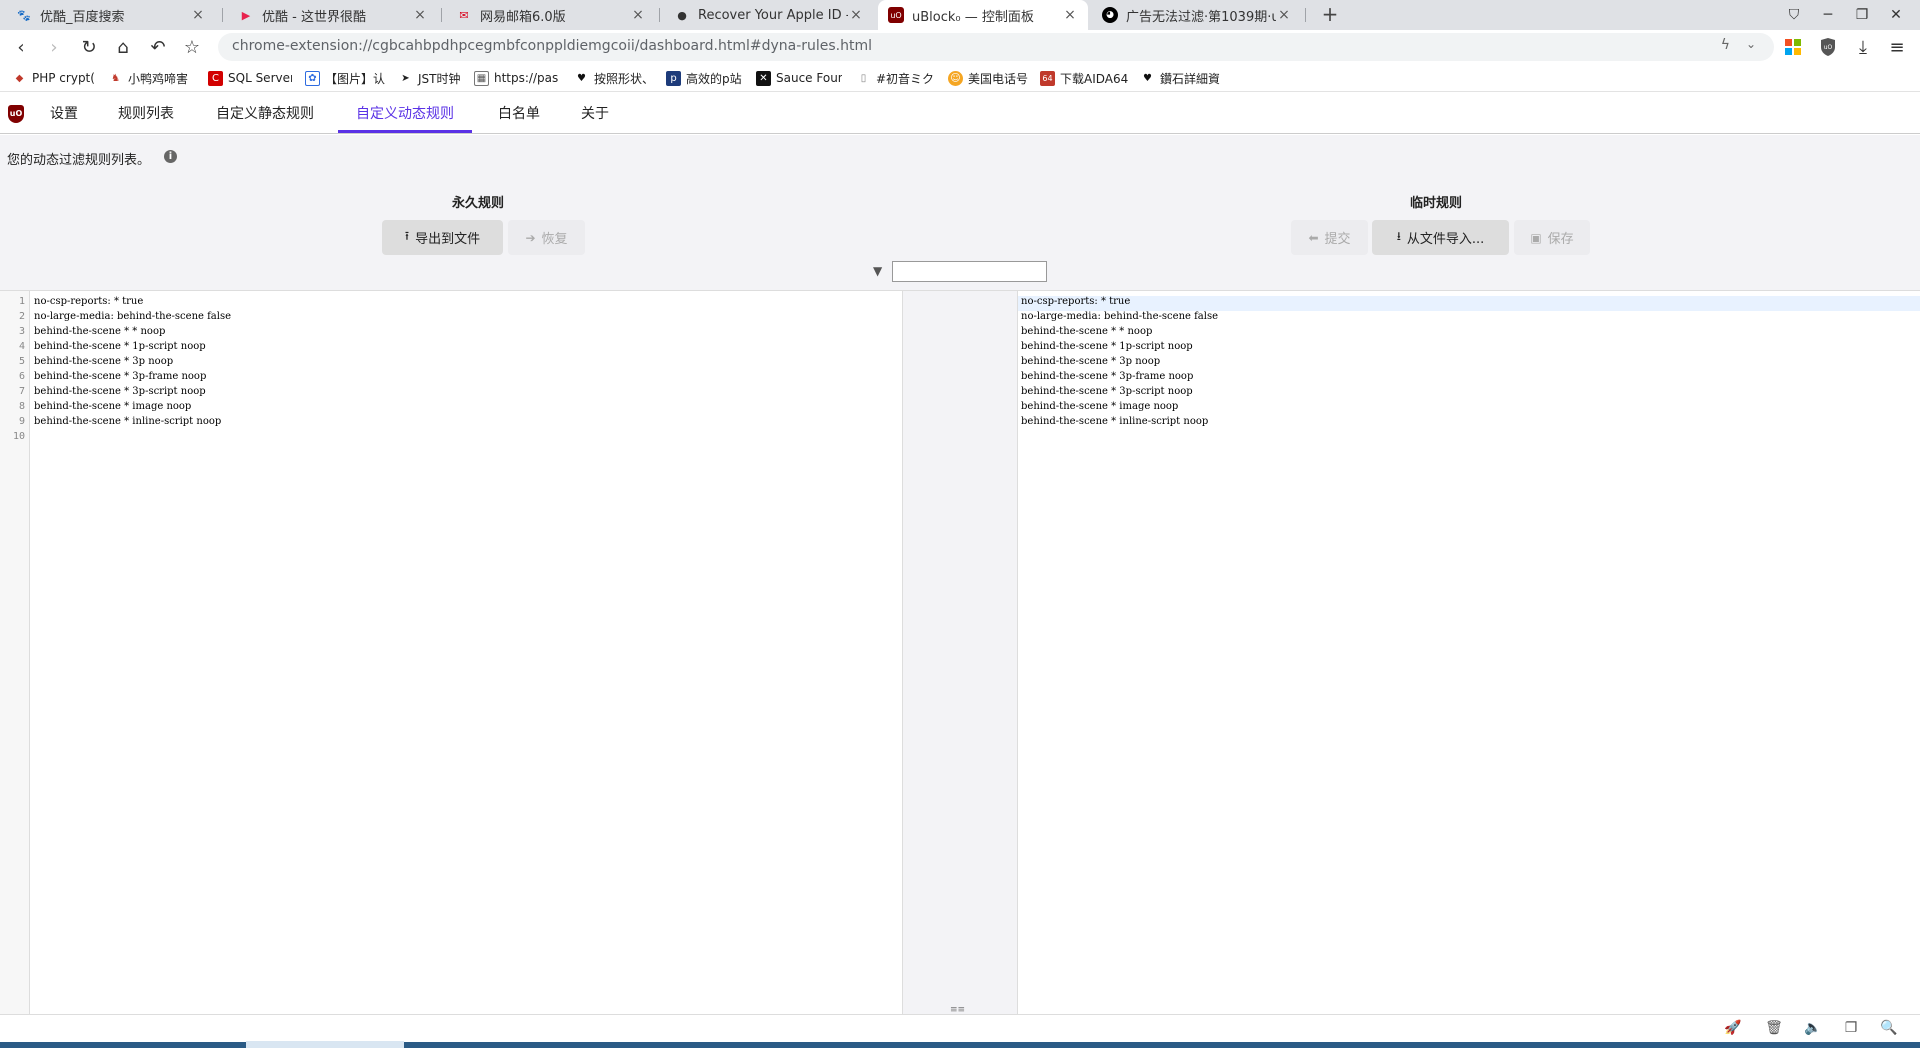  What do you see at coordinates (21, 361) in the screenshot?
I see `line-number: 5` at bounding box center [21, 361].